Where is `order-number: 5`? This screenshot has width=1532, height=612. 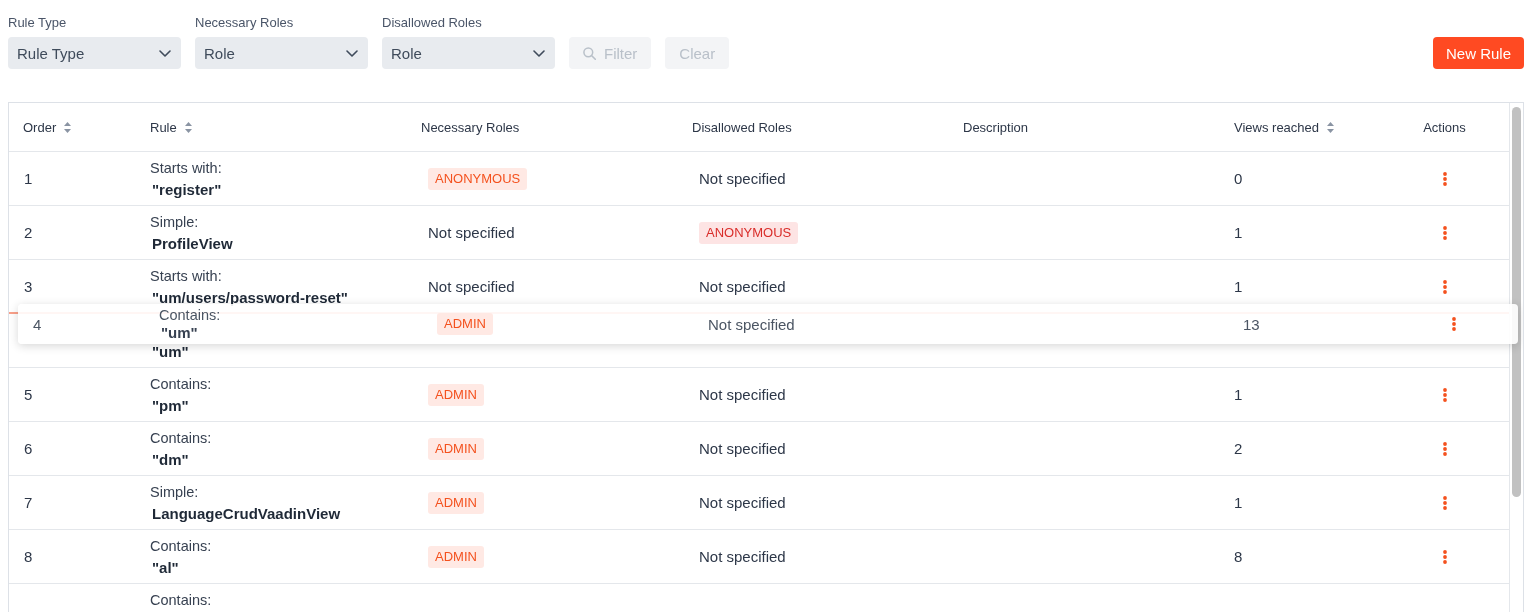
order-number: 5 is located at coordinates (28, 394).